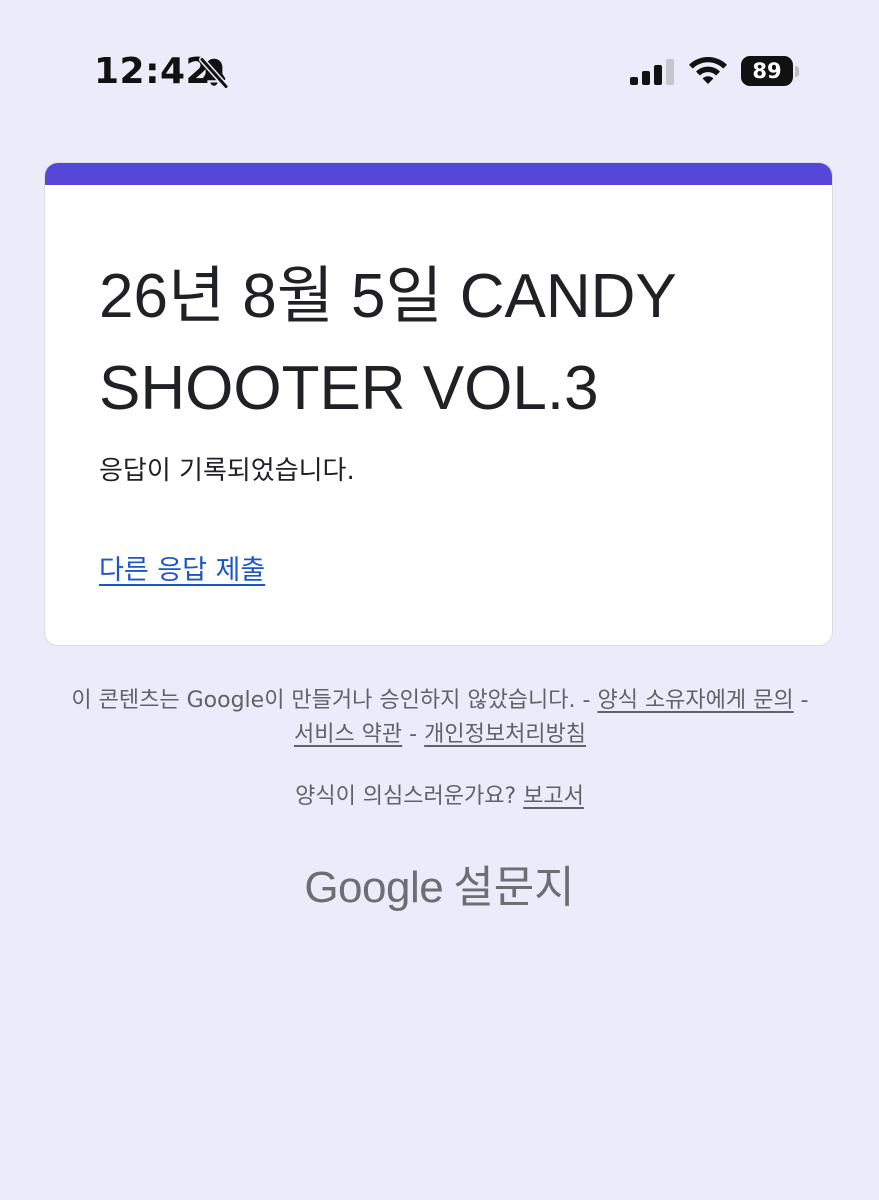 The width and height of the screenshot is (879, 1200). I want to click on contact-form-owner-link: 양식 소유자에게 문의, so click(695, 700).